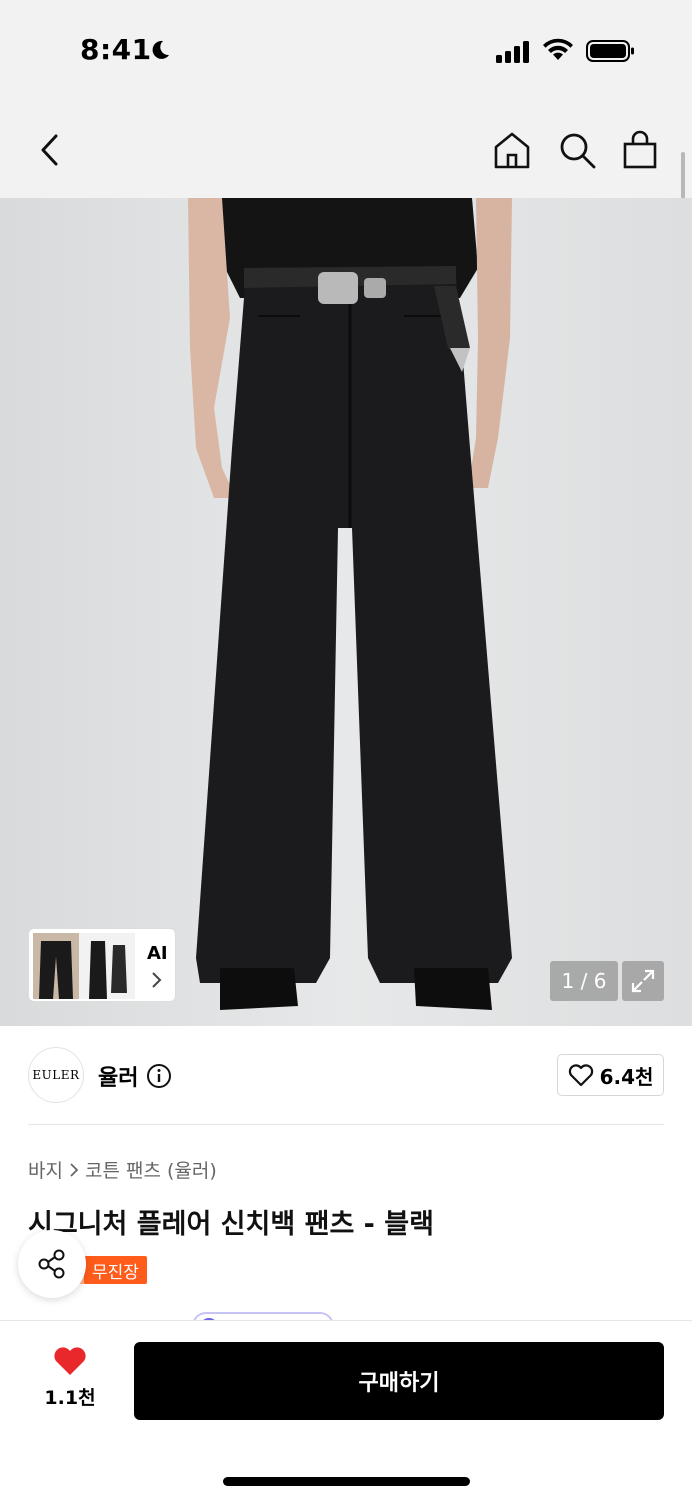 This screenshot has width=692, height=1500. Describe the element at coordinates (580, 1075) in the screenshot. I see `heart-outline-icon` at that location.